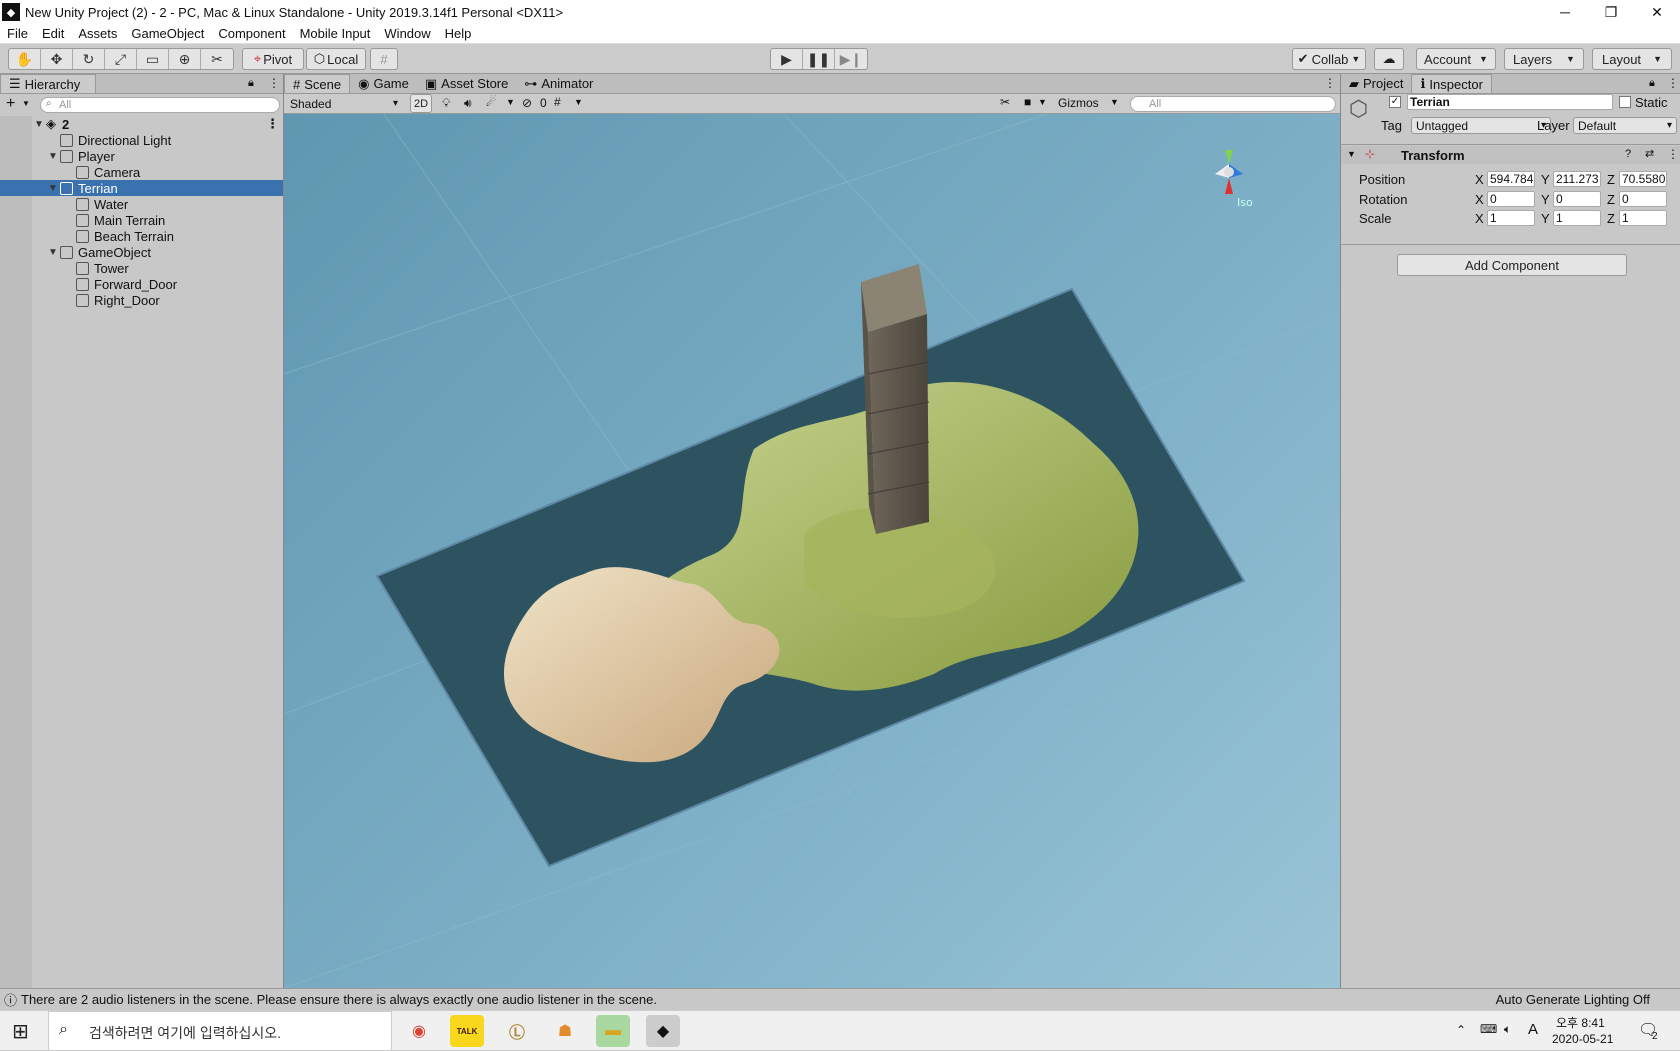 Image resolution: width=1680 pixels, height=1051 pixels. I want to click on add-component-button: Add Component, so click(1512, 265).